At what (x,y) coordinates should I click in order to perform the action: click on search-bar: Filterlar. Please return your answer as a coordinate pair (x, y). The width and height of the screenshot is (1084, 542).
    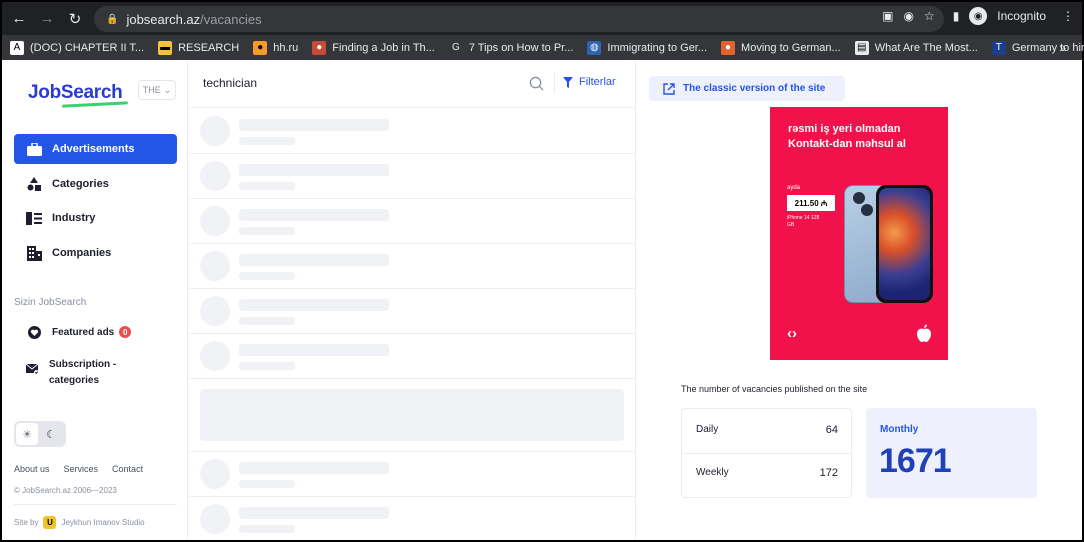
    Looking at the image, I should click on (412, 84).